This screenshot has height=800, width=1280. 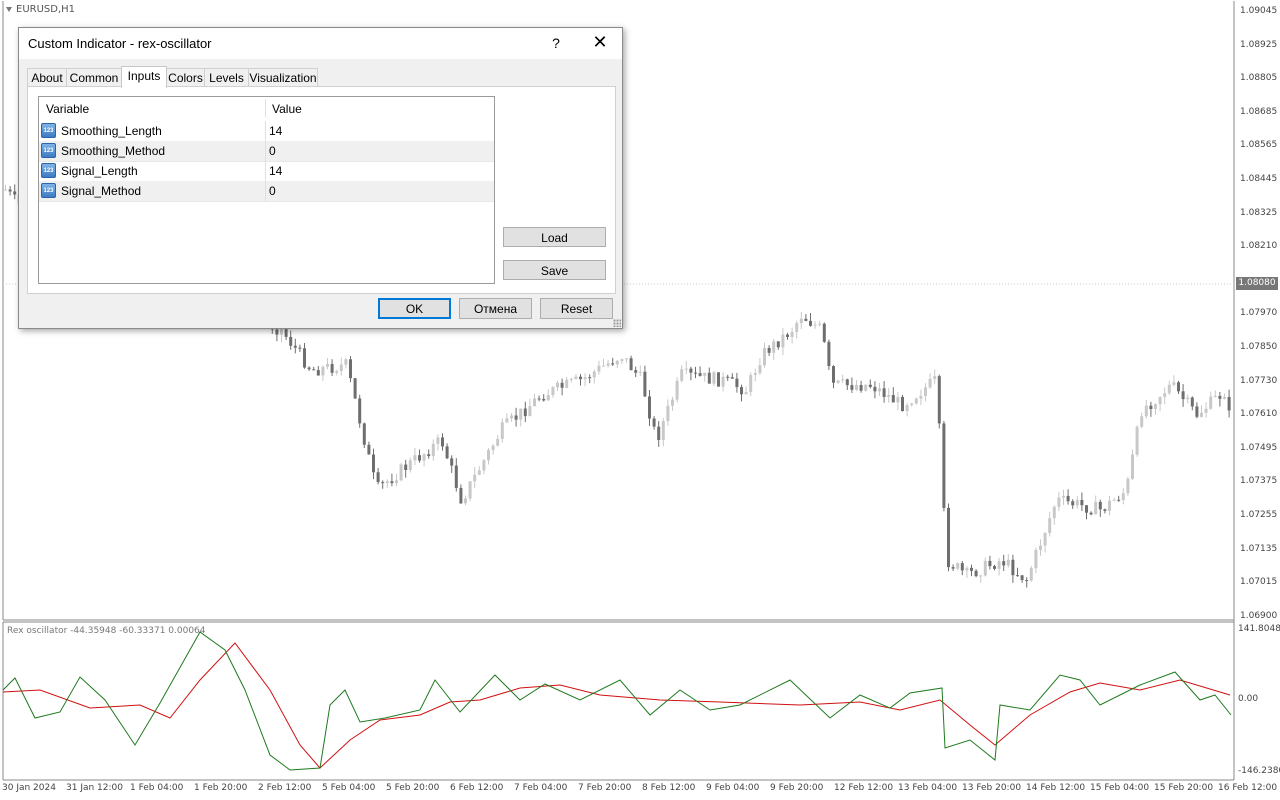 I want to click on param-row: 123 Signal_Method 0, so click(x=266, y=191).